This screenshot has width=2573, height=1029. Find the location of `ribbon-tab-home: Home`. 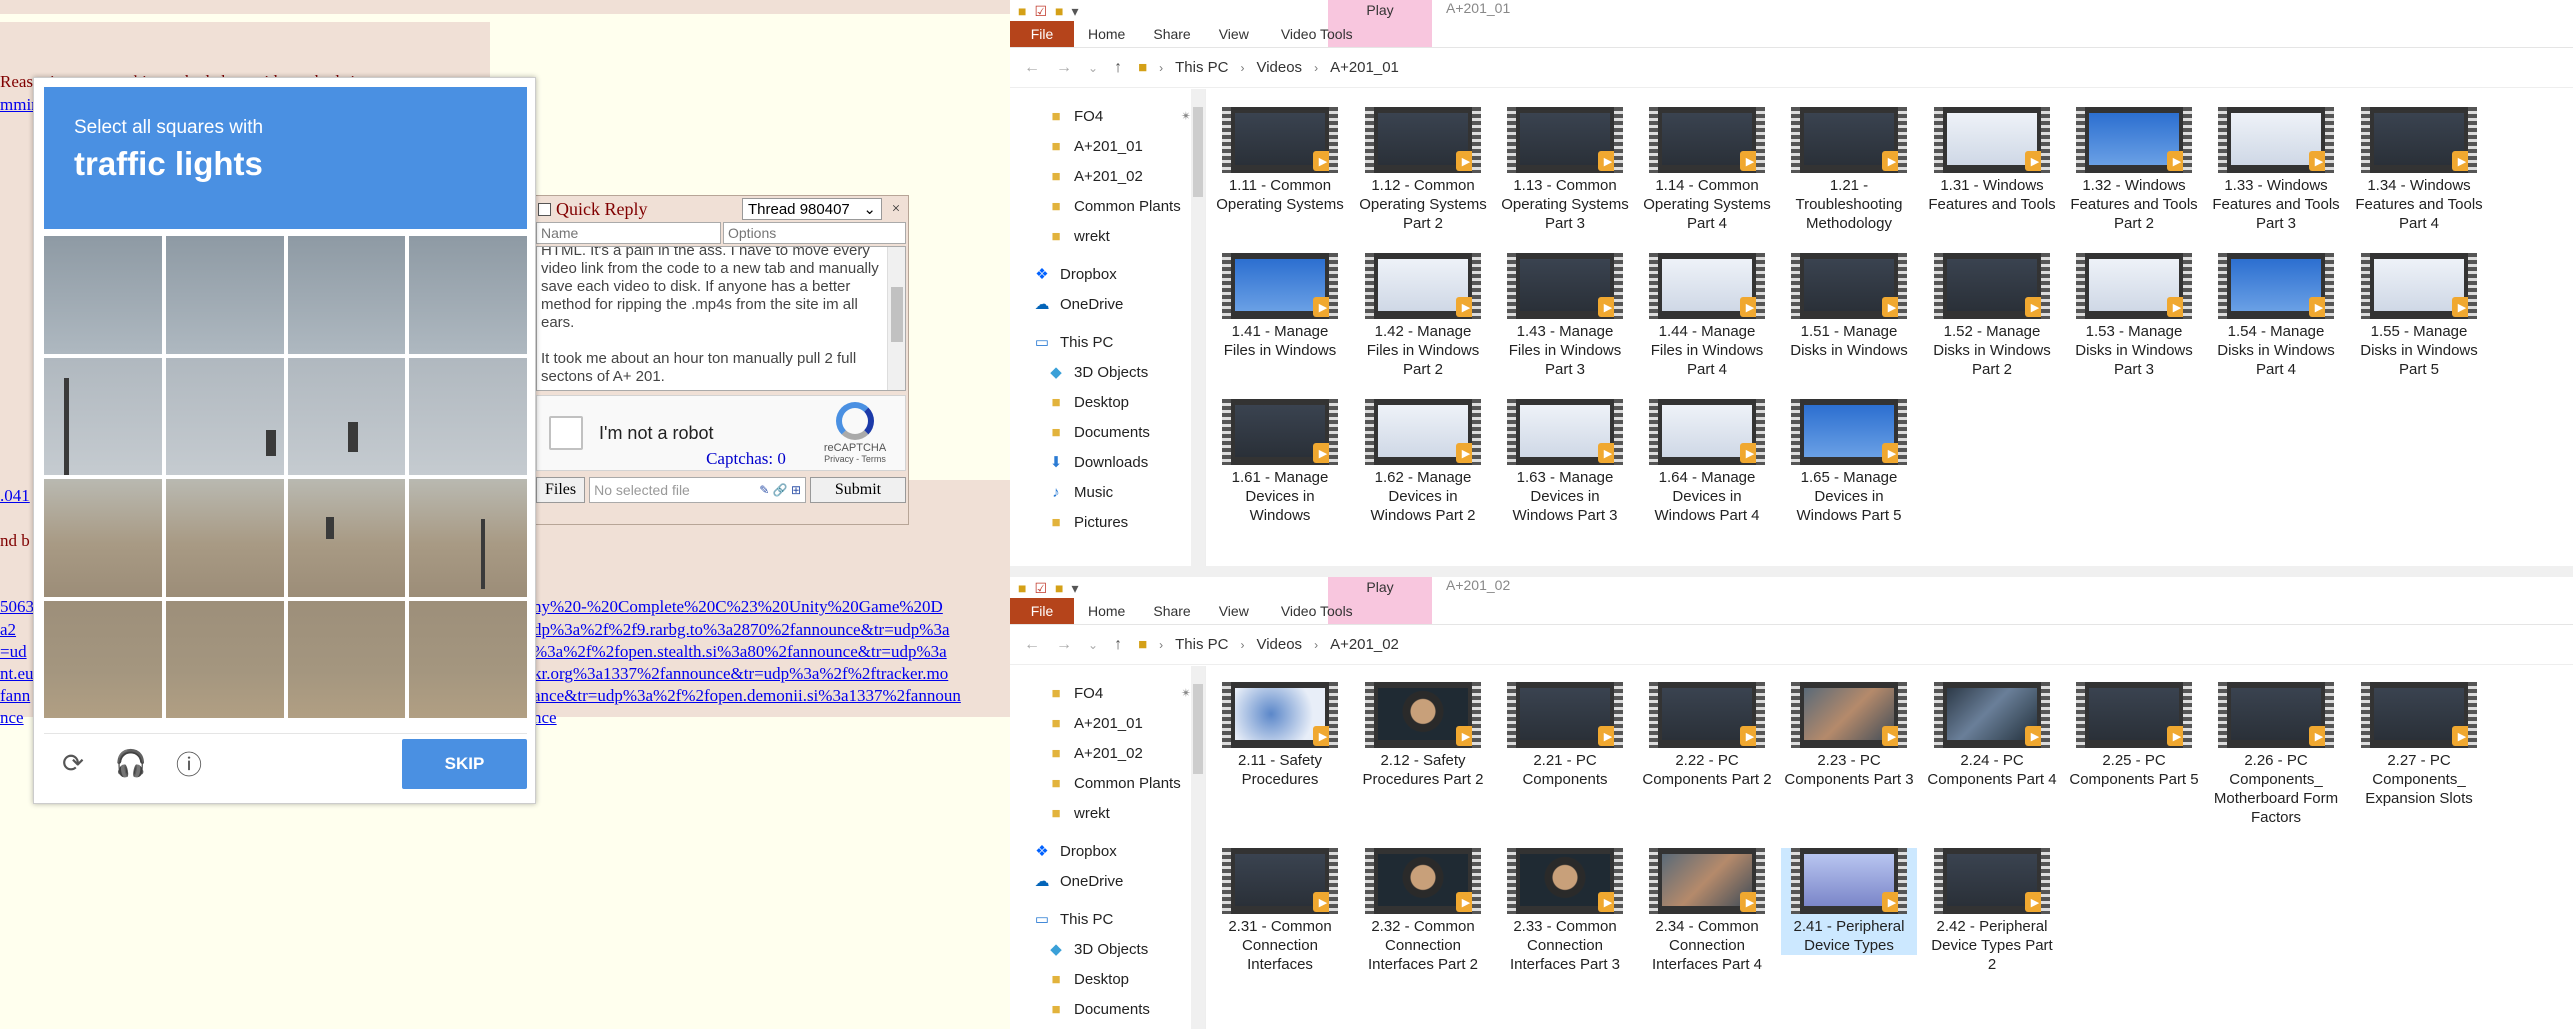

ribbon-tab-home: Home is located at coordinates (1106, 611).